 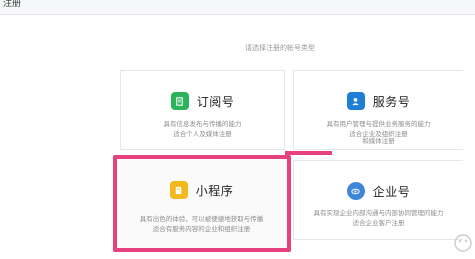 I want to click on card-title: 小程序, so click(x=214, y=190).